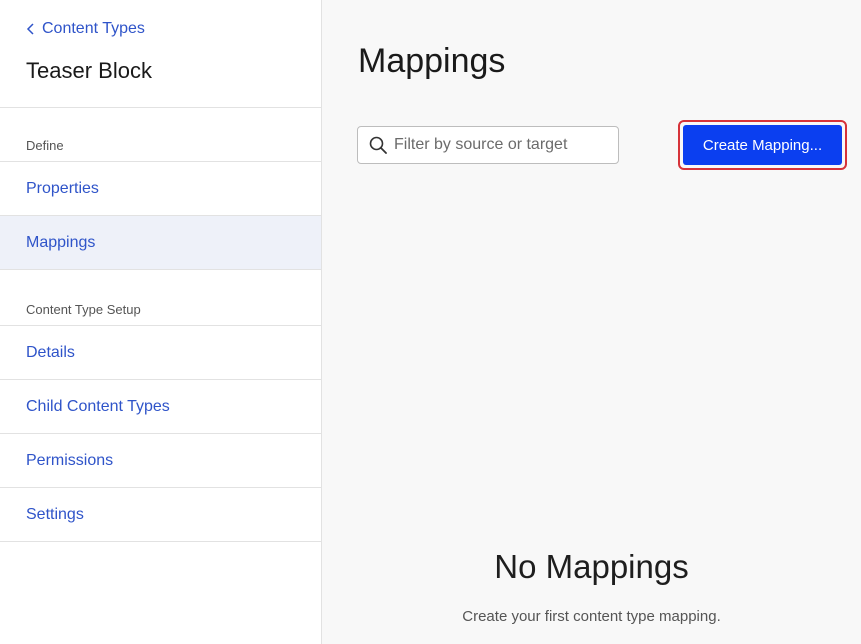 The image size is (861, 644). Describe the element at coordinates (160, 189) in the screenshot. I see `sidebar-item-properties: Properties` at that location.